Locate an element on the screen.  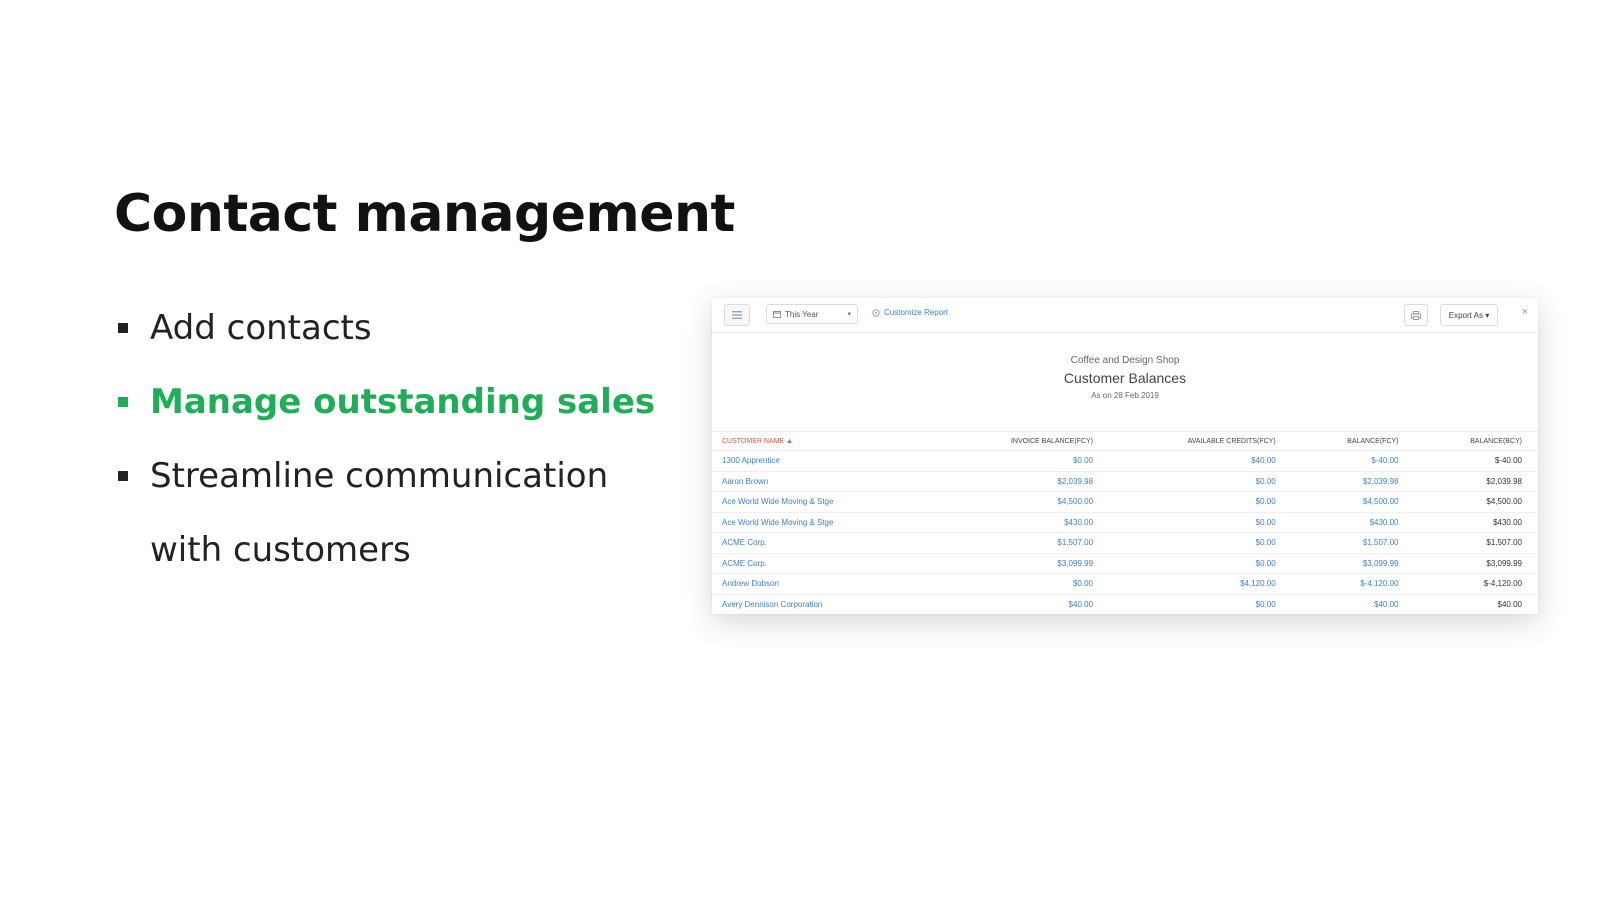
cell-balance-bcy: $-40.00 is located at coordinates (1476, 461).